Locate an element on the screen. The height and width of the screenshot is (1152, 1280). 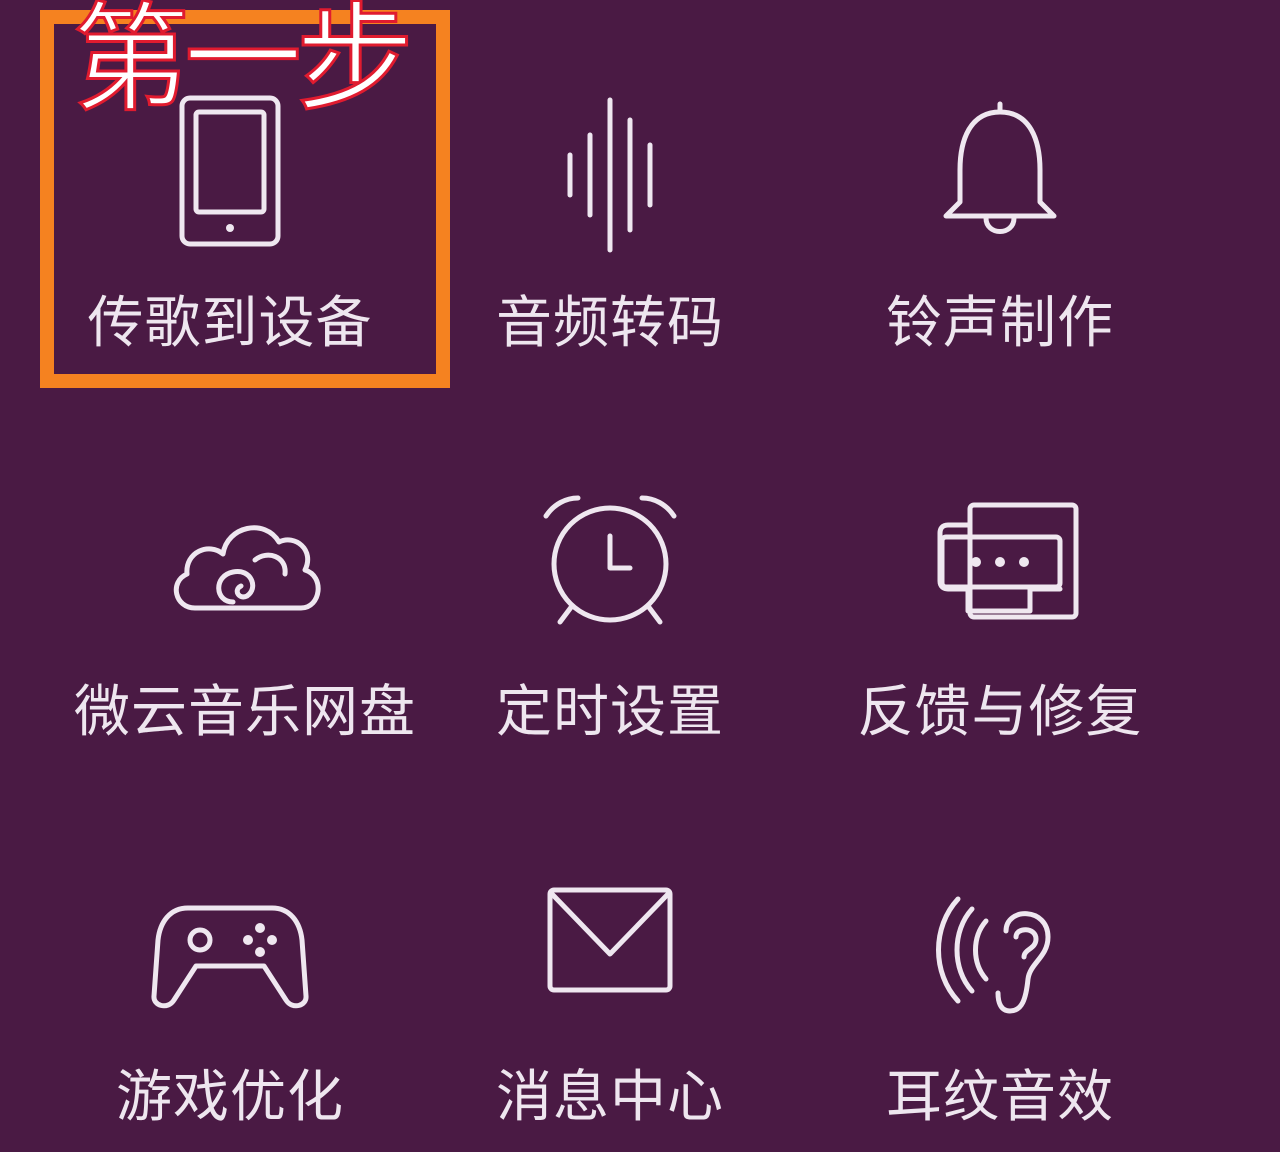
tile-label: 耳纹音效 is located at coordinates (1000, 1097).